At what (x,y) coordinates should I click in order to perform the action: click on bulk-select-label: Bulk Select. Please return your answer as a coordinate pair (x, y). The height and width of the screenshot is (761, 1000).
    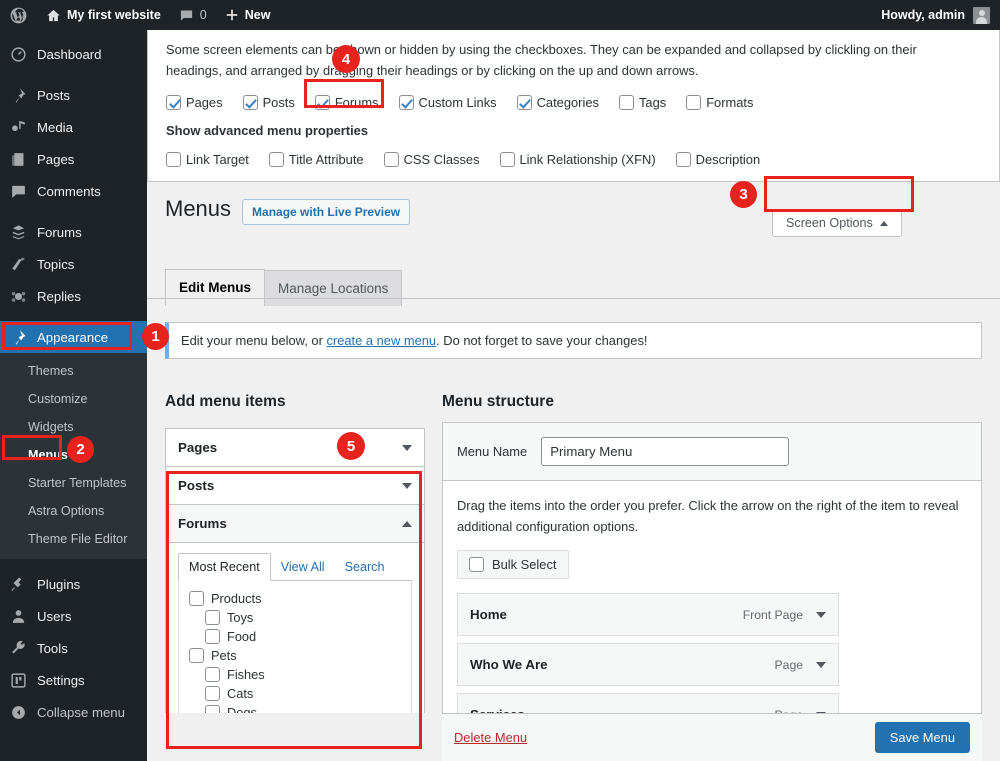
    Looking at the image, I should click on (524, 564).